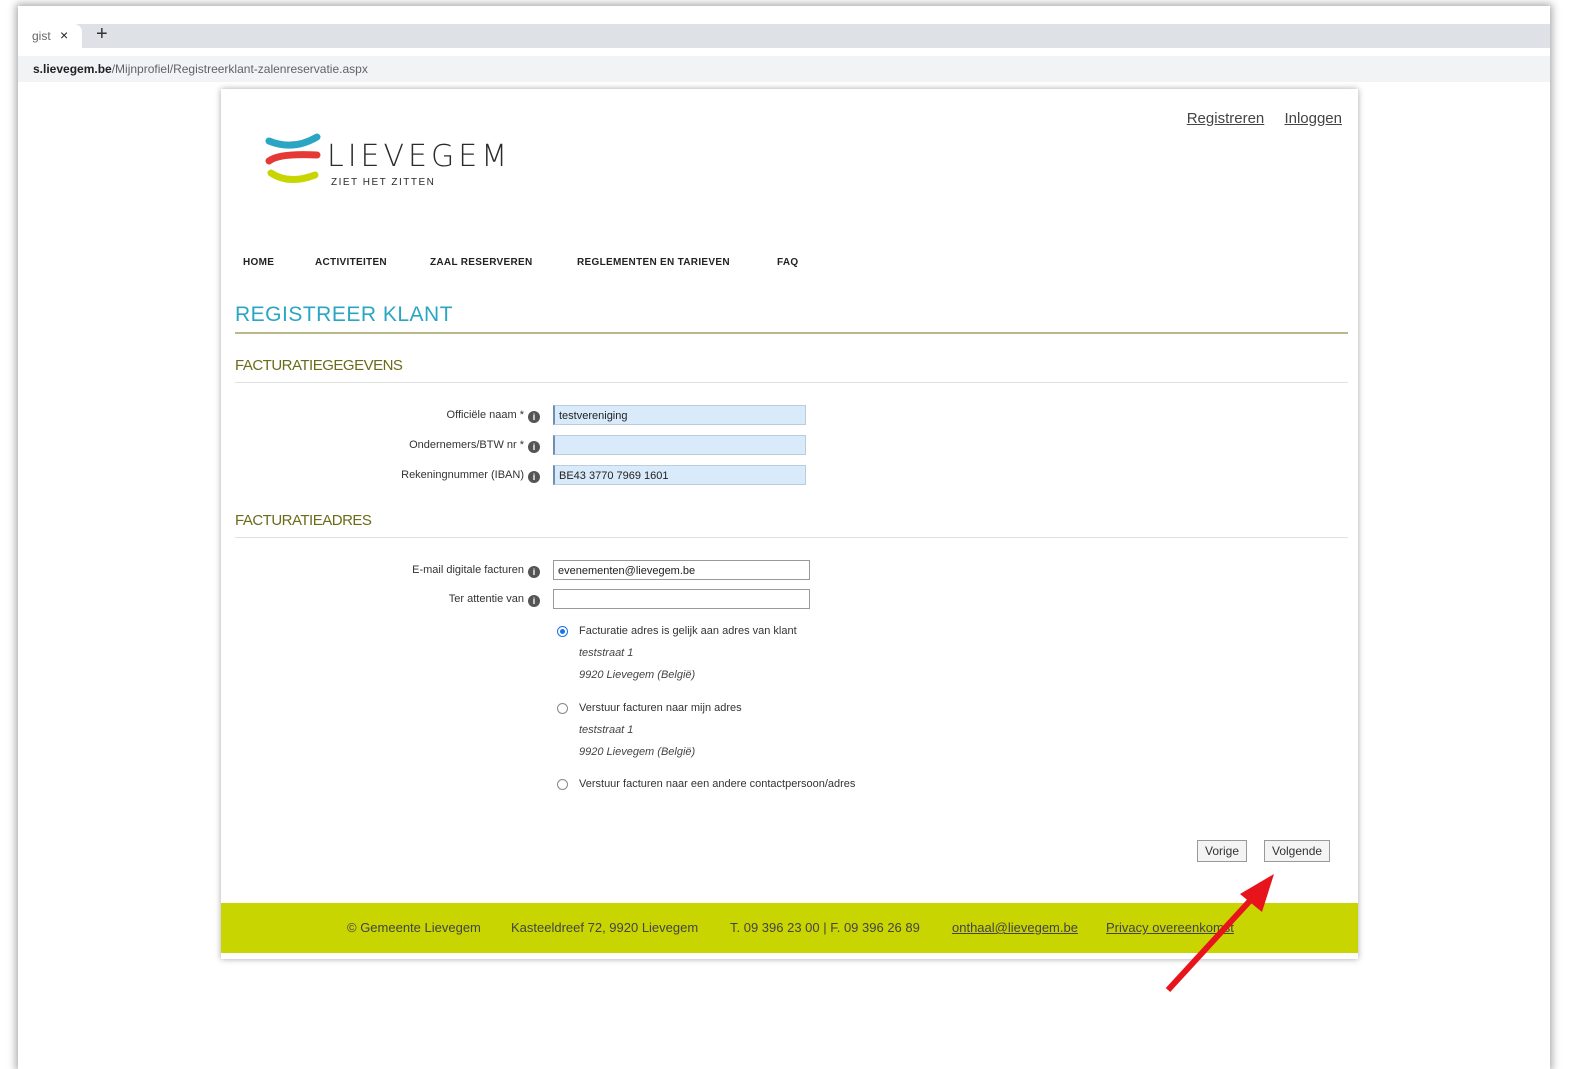 The image size is (1588, 1069). What do you see at coordinates (681, 599) in the screenshot?
I see `attention-input` at bounding box center [681, 599].